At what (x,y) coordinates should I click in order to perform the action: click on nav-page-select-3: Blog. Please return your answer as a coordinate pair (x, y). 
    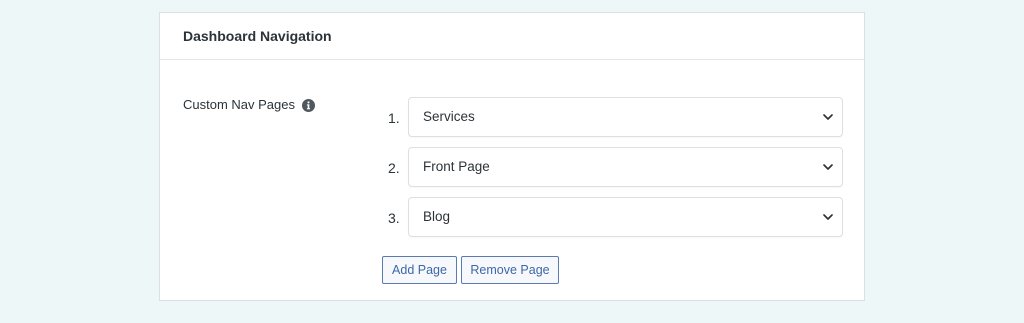
    Looking at the image, I should click on (625, 217).